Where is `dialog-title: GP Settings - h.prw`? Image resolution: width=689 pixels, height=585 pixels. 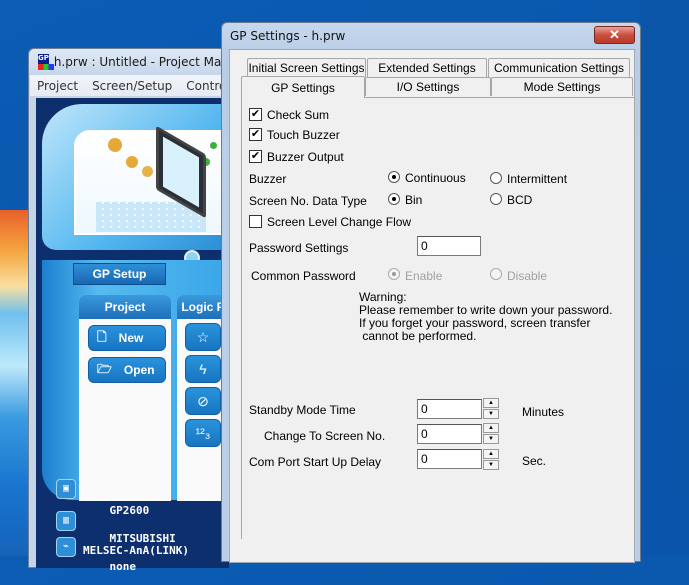 dialog-title: GP Settings - h.prw is located at coordinates (288, 36).